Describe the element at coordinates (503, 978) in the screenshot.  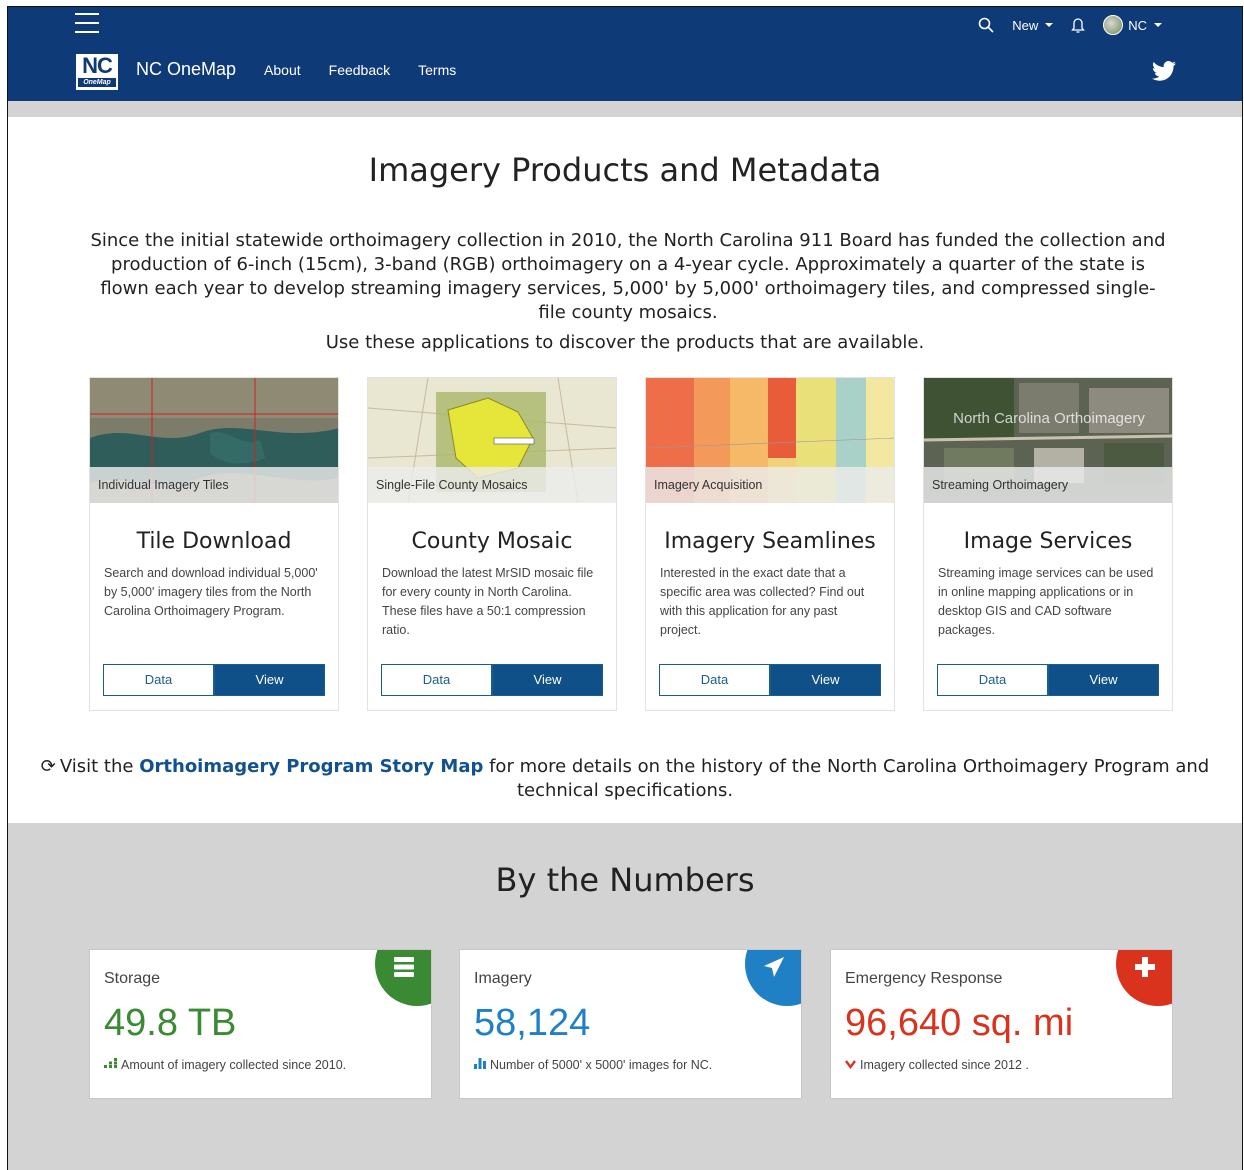
I see `stat-label: Imagery` at that location.